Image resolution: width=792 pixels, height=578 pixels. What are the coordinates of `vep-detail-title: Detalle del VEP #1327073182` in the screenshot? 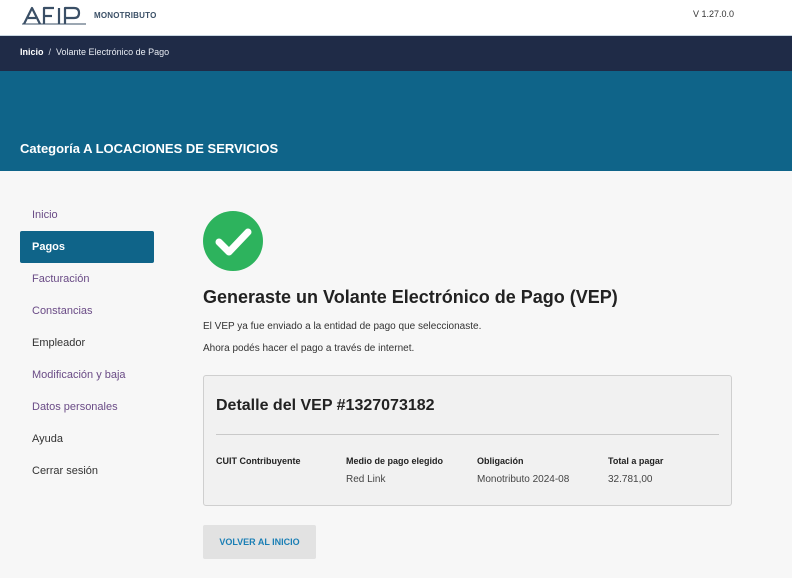 It's located at (325, 405).